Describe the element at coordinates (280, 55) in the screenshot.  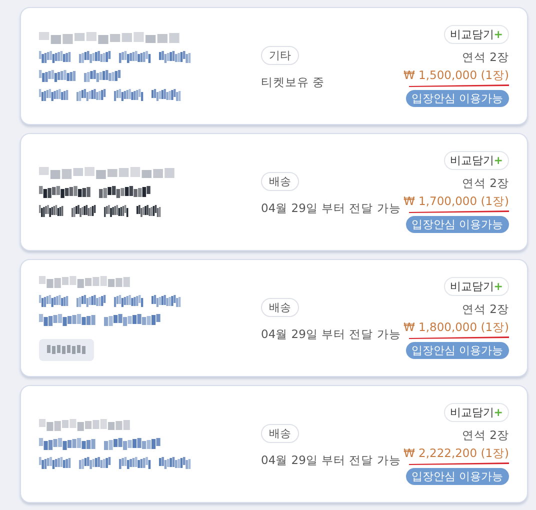
I see `delivery-tag: 기타` at that location.